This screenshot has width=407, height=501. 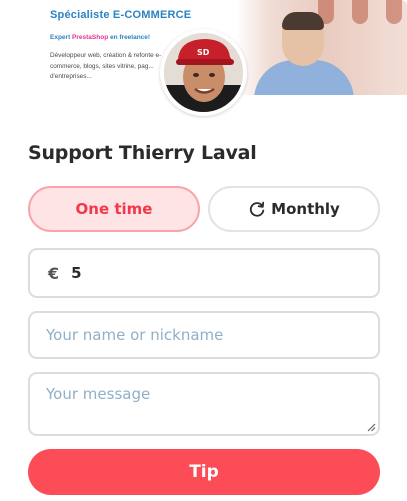 I want to click on amount-input, so click(x=211, y=273).